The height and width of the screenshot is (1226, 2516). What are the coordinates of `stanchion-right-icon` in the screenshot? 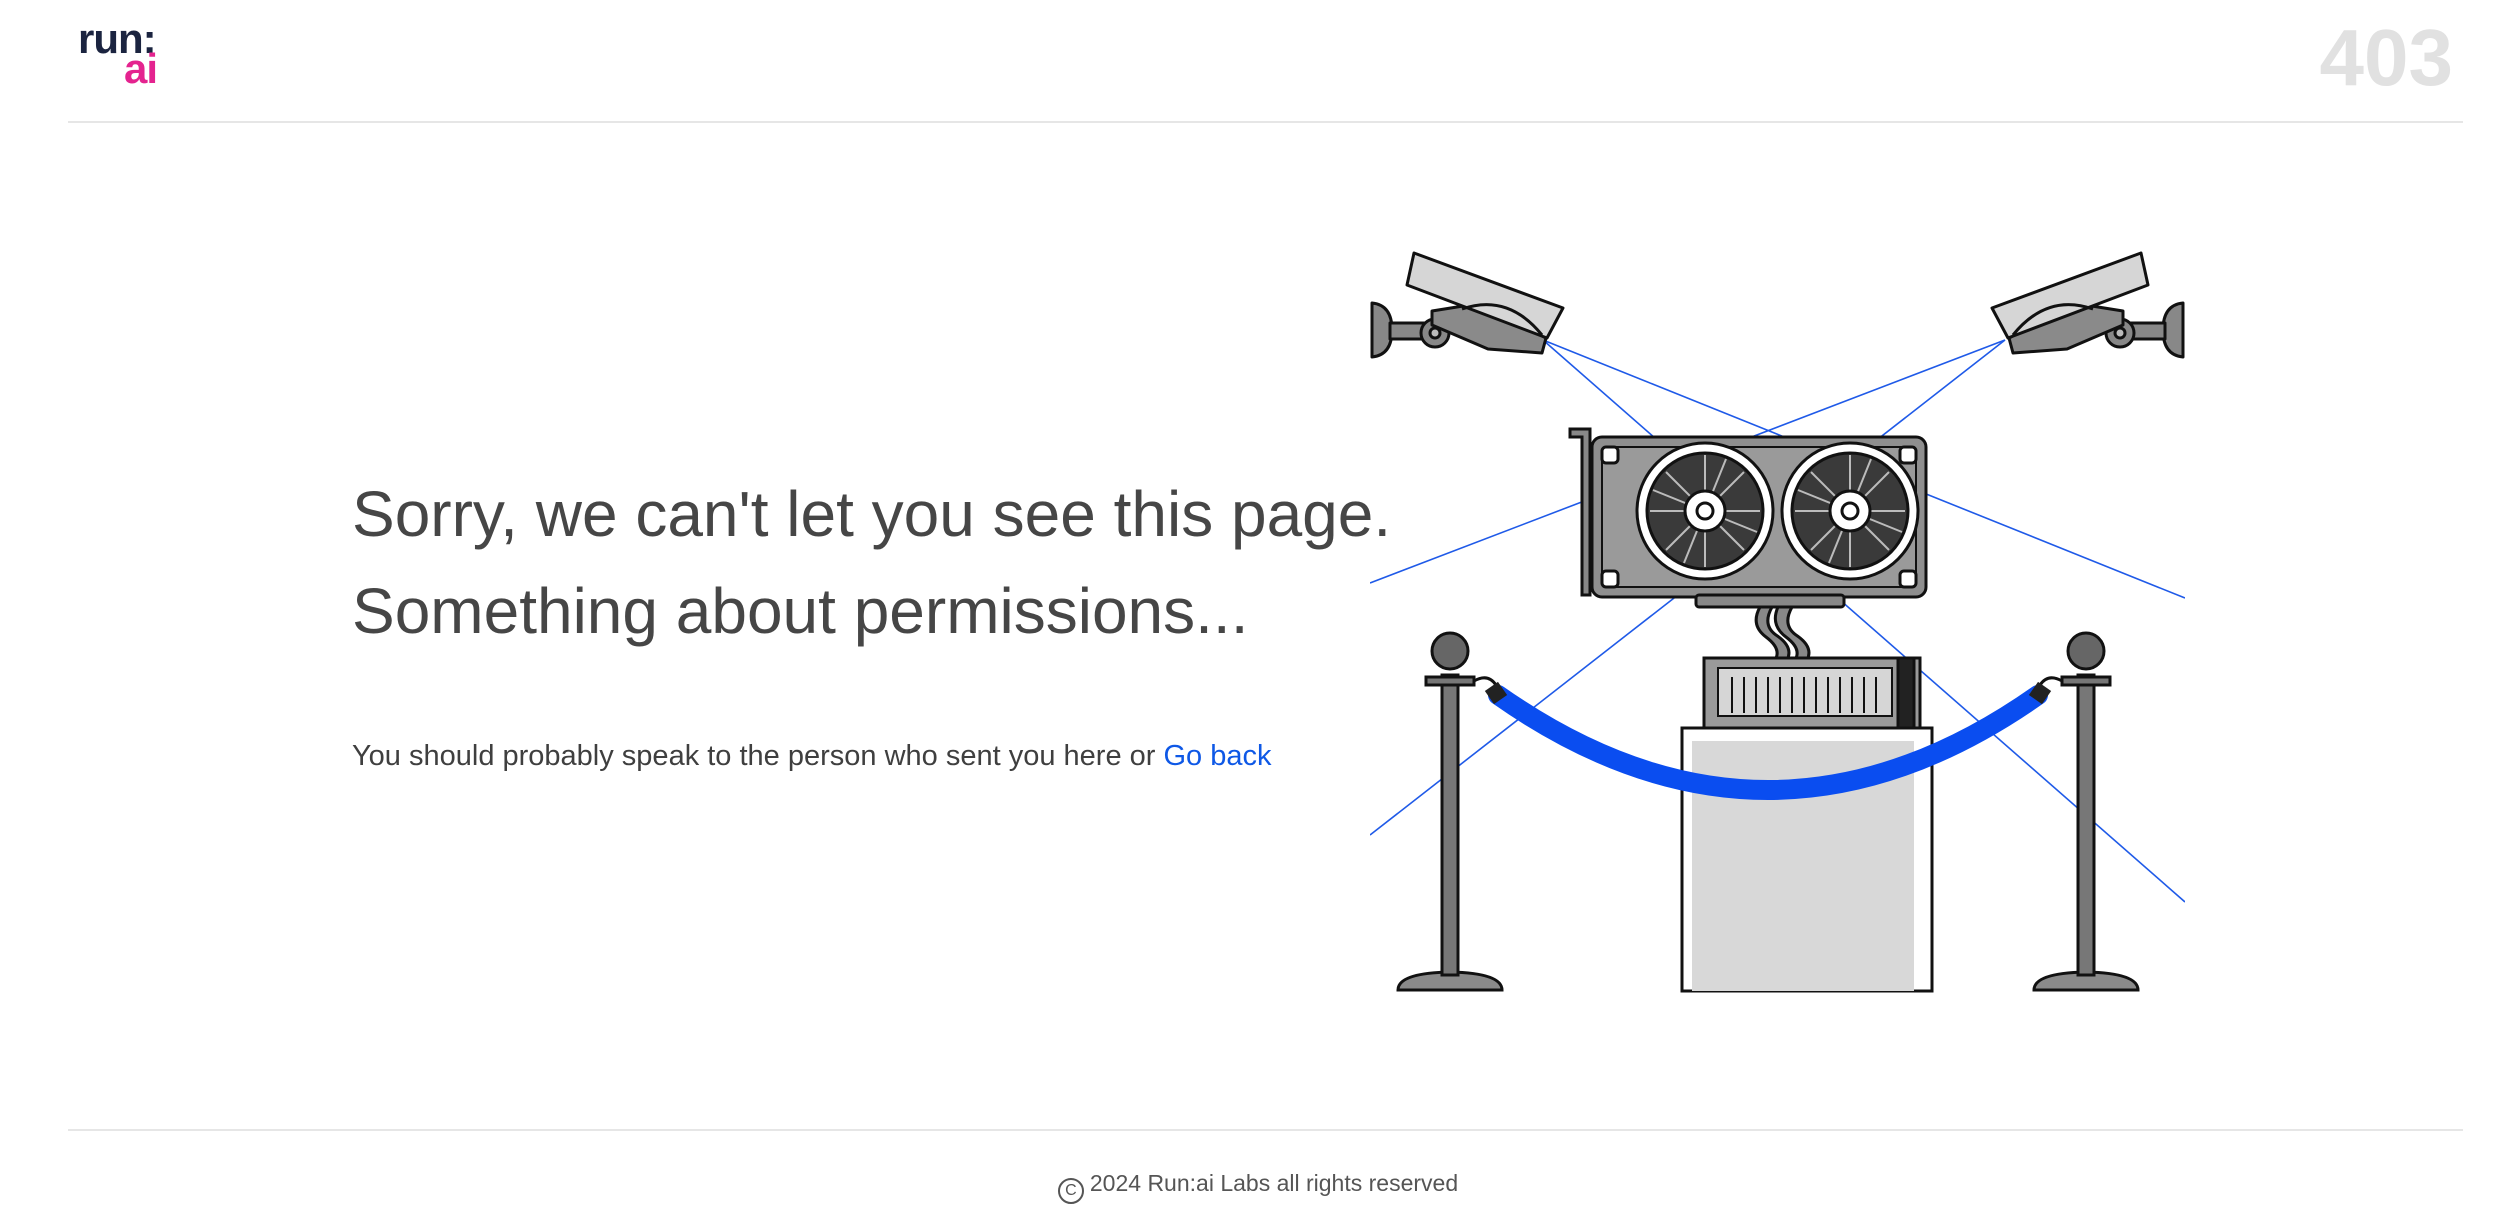 It's located at (2086, 811).